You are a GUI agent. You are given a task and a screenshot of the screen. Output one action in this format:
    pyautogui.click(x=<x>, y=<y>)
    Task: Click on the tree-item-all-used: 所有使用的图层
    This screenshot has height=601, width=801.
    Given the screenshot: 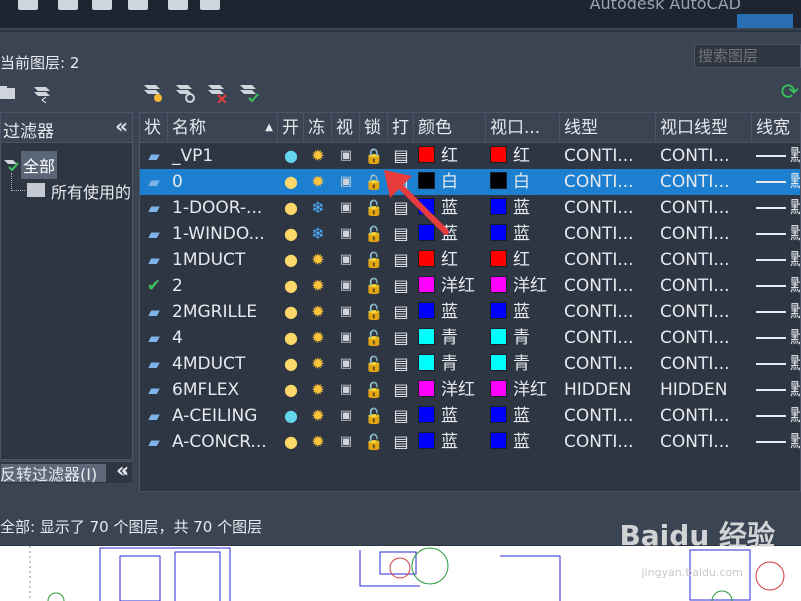 What is the action you would take?
    pyautogui.click(x=78, y=191)
    